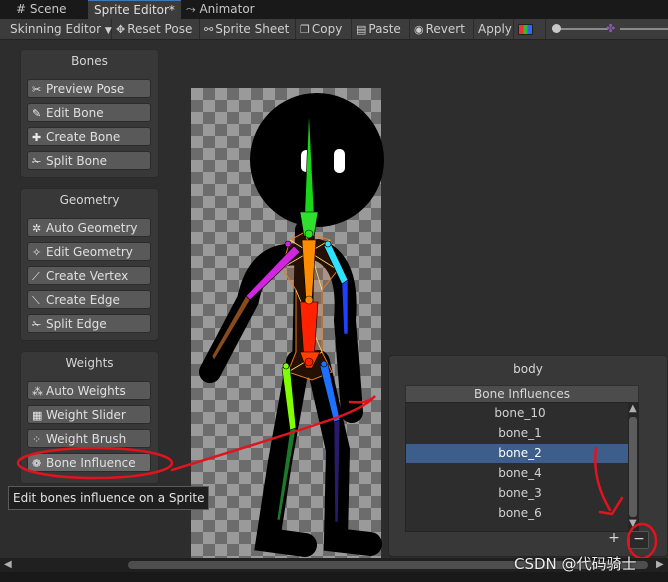  I want to click on split-edge-button: ✁ Split Edge, so click(89, 323).